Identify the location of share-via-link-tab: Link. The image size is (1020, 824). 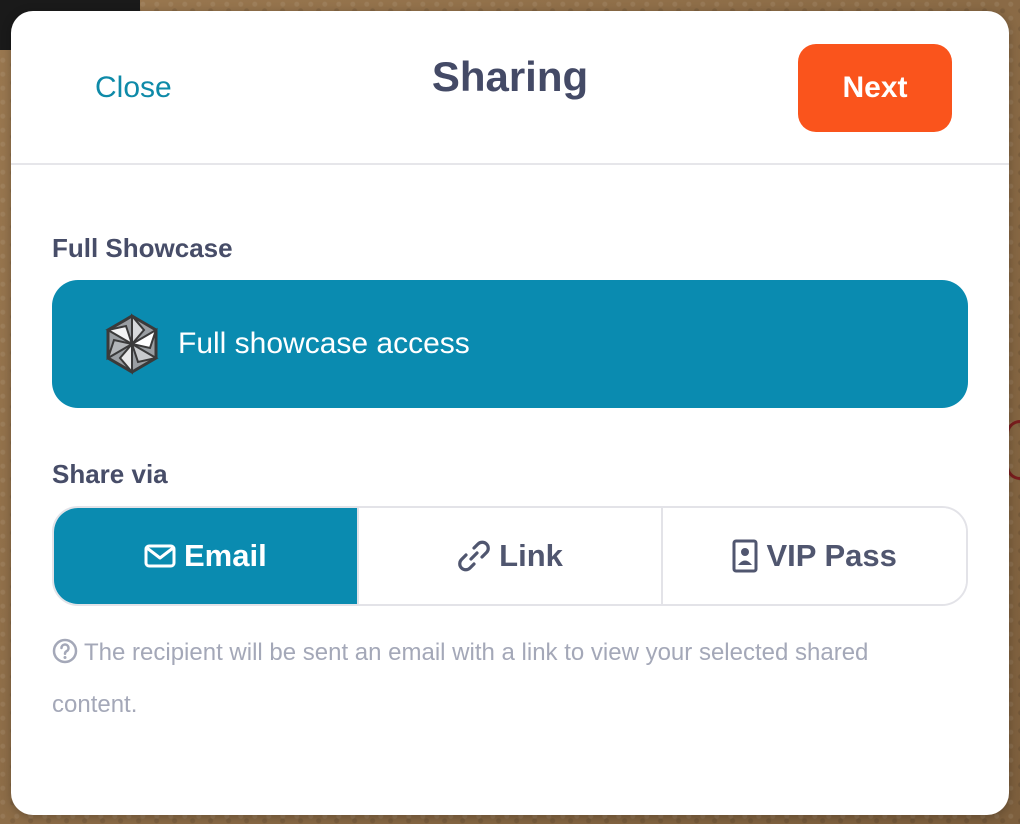
(511, 556).